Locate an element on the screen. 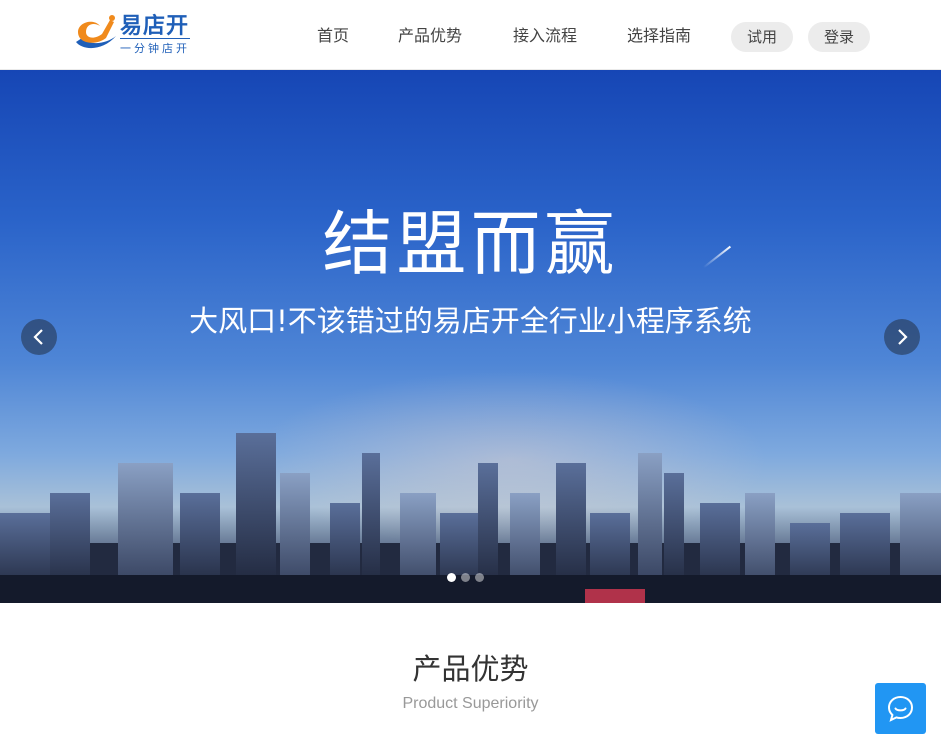 This screenshot has height=747, width=941. brand-logo: 易店开 一分钟店开 is located at coordinates (137, 32).